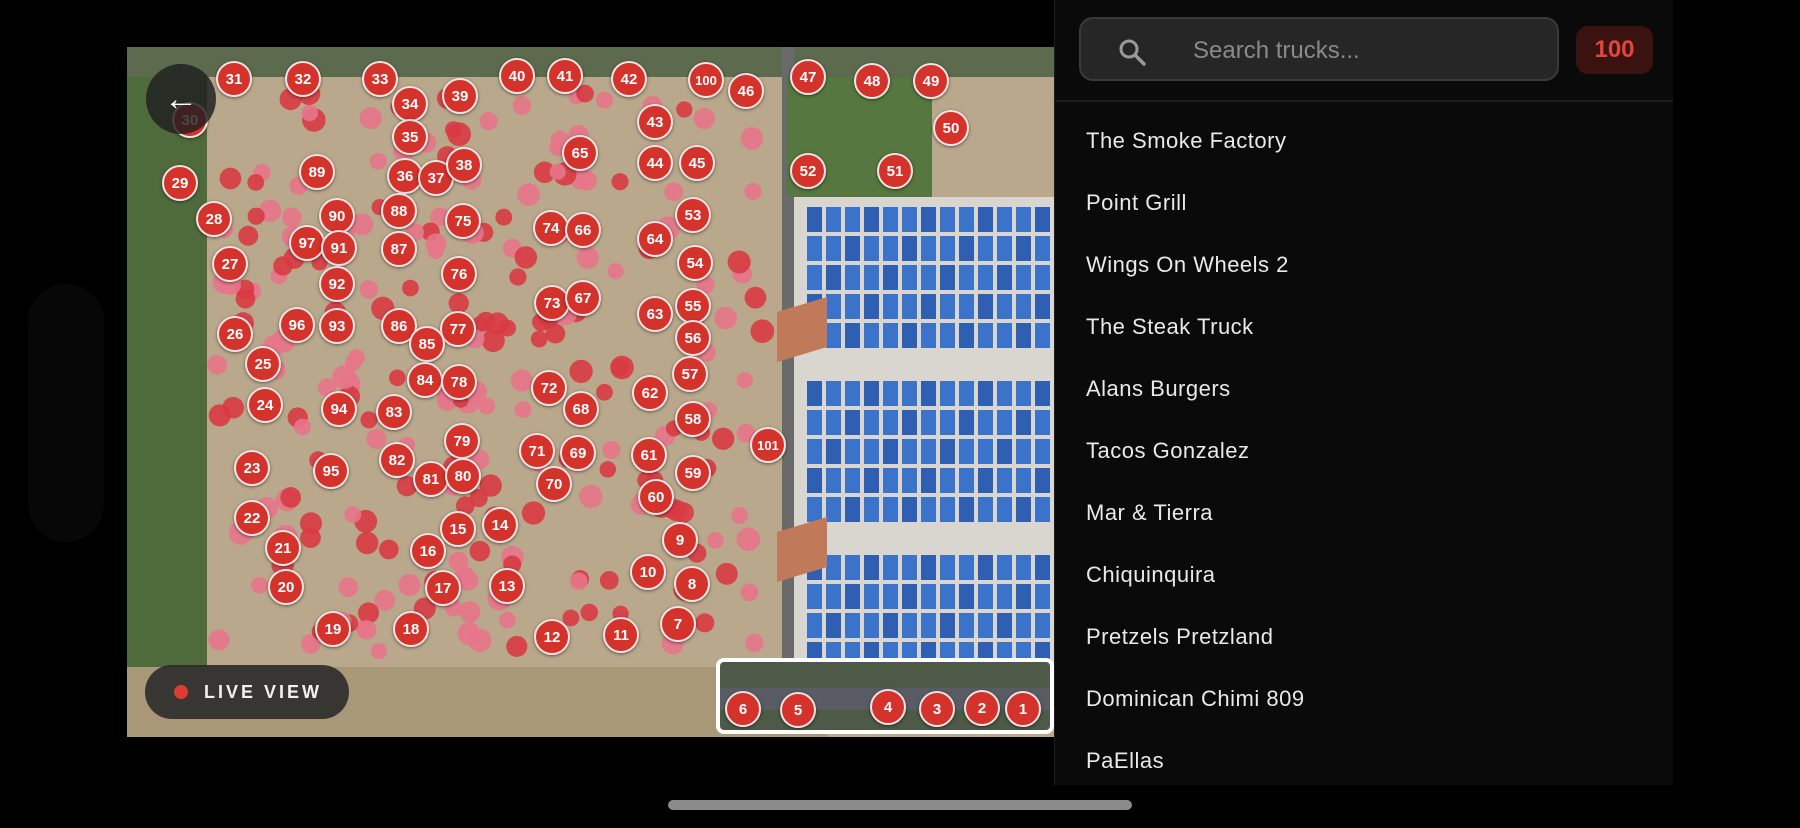 The width and height of the screenshot is (1800, 828). Describe the element at coordinates (888, 707) in the screenshot. I see `truck-marker: 4` at that location.